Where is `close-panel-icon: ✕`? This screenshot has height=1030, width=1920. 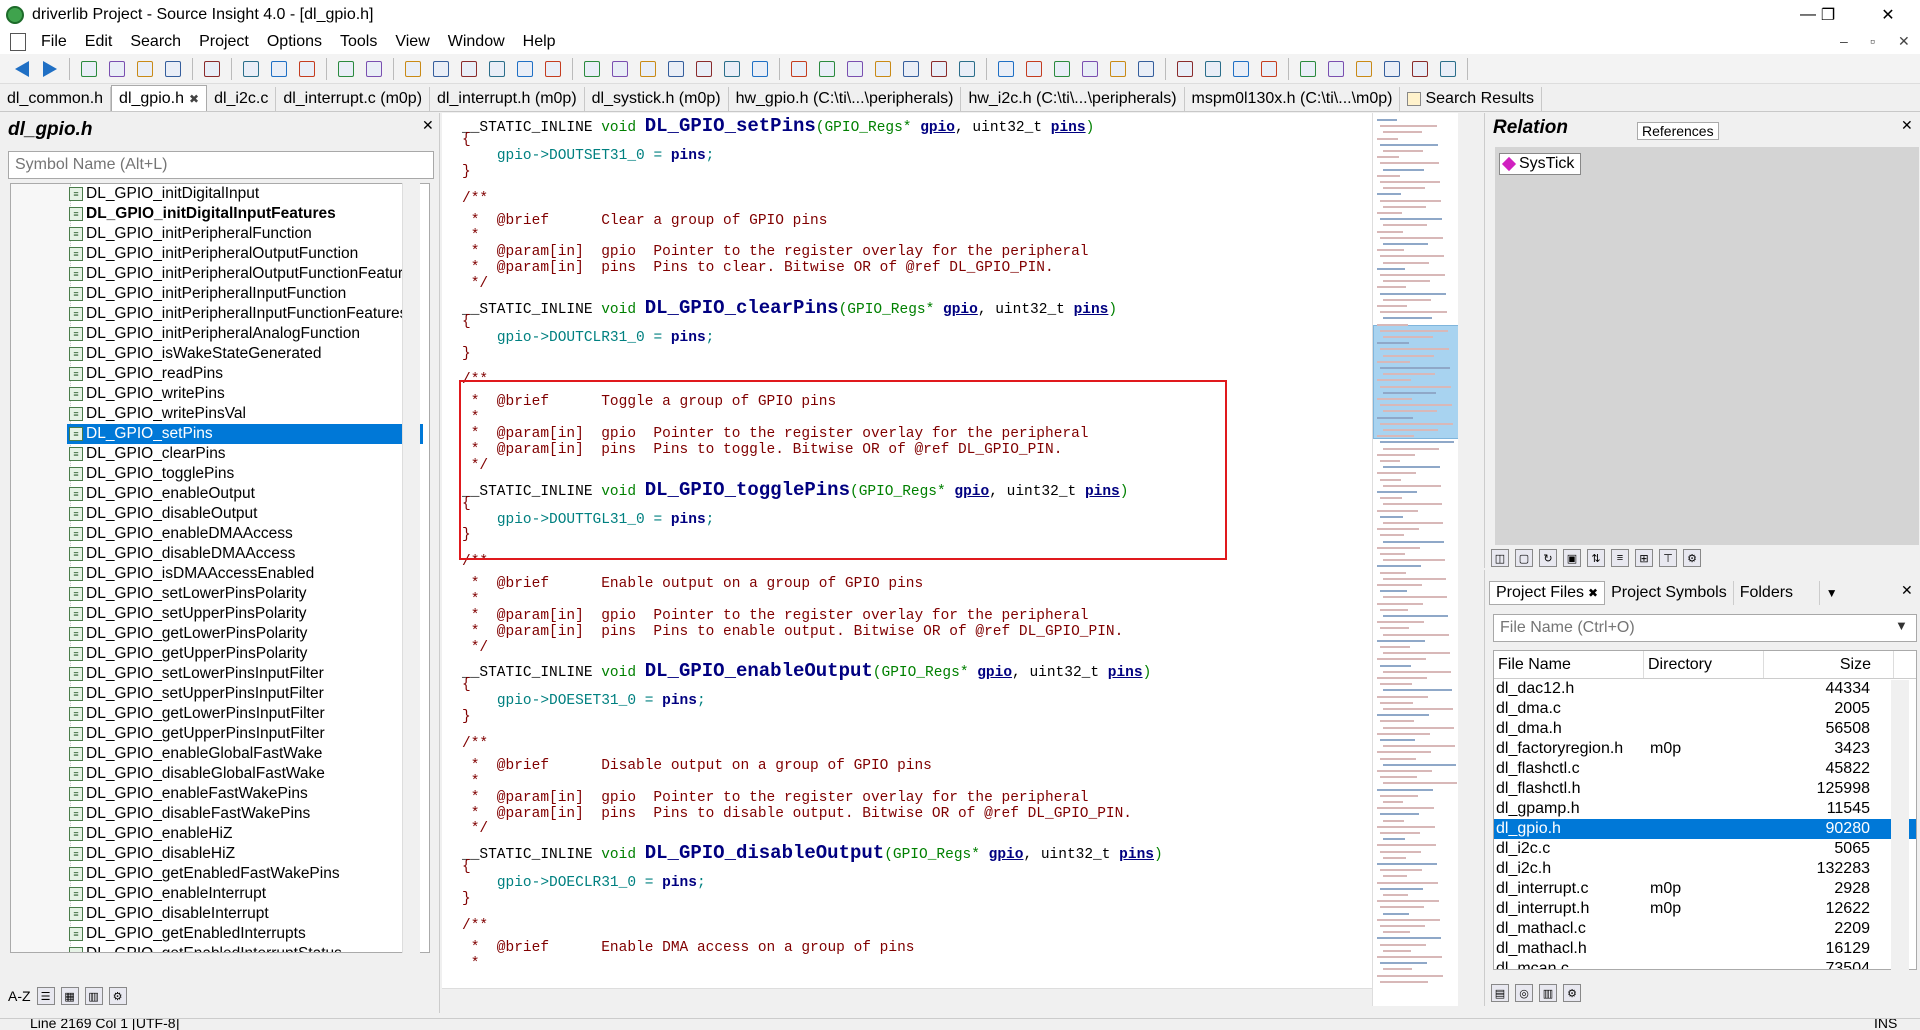
close-panel-icon: ✕ is located at coordinates (428, 125).